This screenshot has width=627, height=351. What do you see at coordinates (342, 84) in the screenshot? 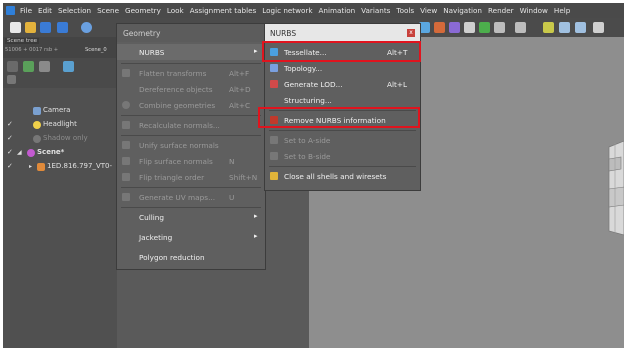
I see `menu-item-generate-lod: Generate LOD... Alt+L` at bounding box center [342, 84].